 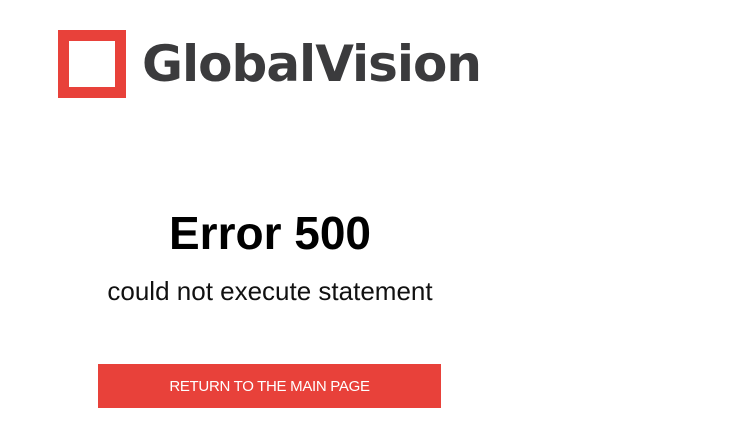 I want to click on error-block: Error 500 could not execute statement, so click(x=270, y=257).